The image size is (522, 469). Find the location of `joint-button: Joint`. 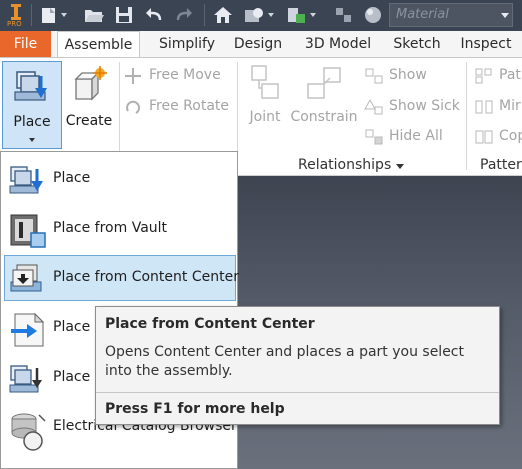

joint-button: Joint is located at coordinates (265, 99).